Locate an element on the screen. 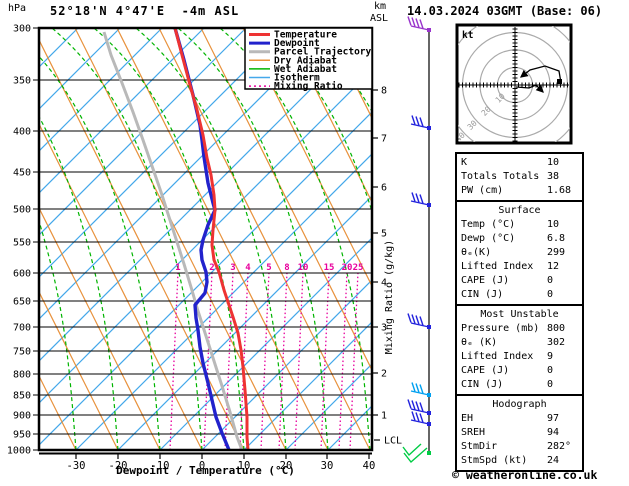 The image size is (629, 486). pressure-tick-label: 750 is located at coordinates (22, 352).